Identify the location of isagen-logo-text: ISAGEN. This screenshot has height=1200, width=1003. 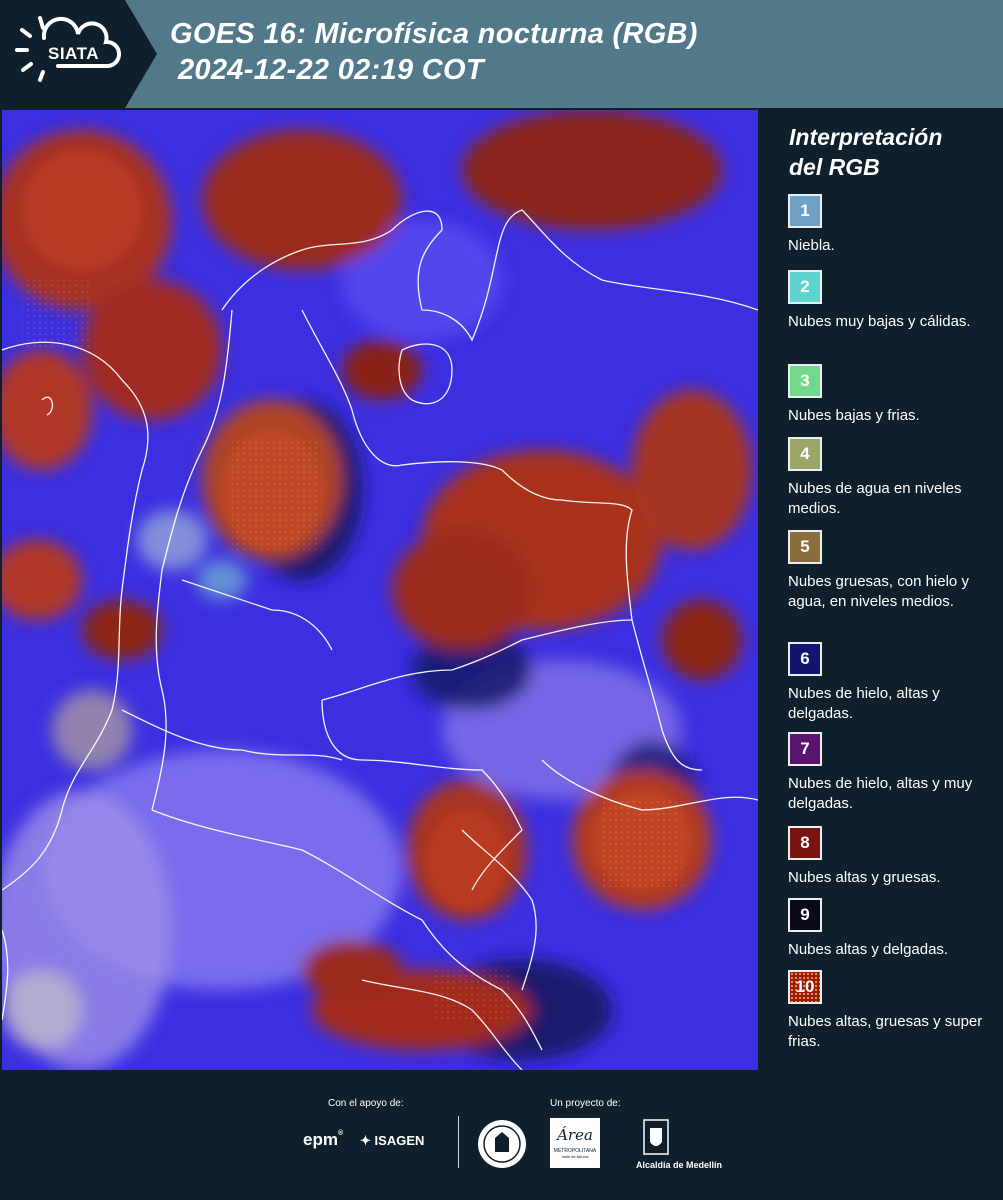
(399, 1140).